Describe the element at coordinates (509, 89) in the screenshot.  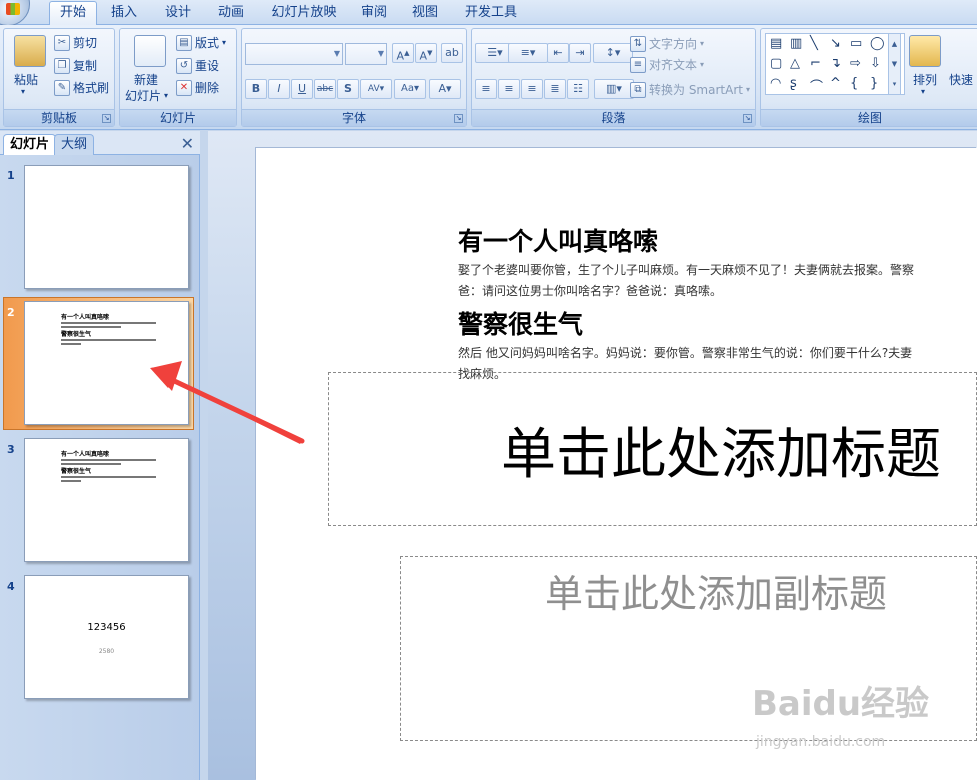
I see `align-center-button: ≡` at that location.